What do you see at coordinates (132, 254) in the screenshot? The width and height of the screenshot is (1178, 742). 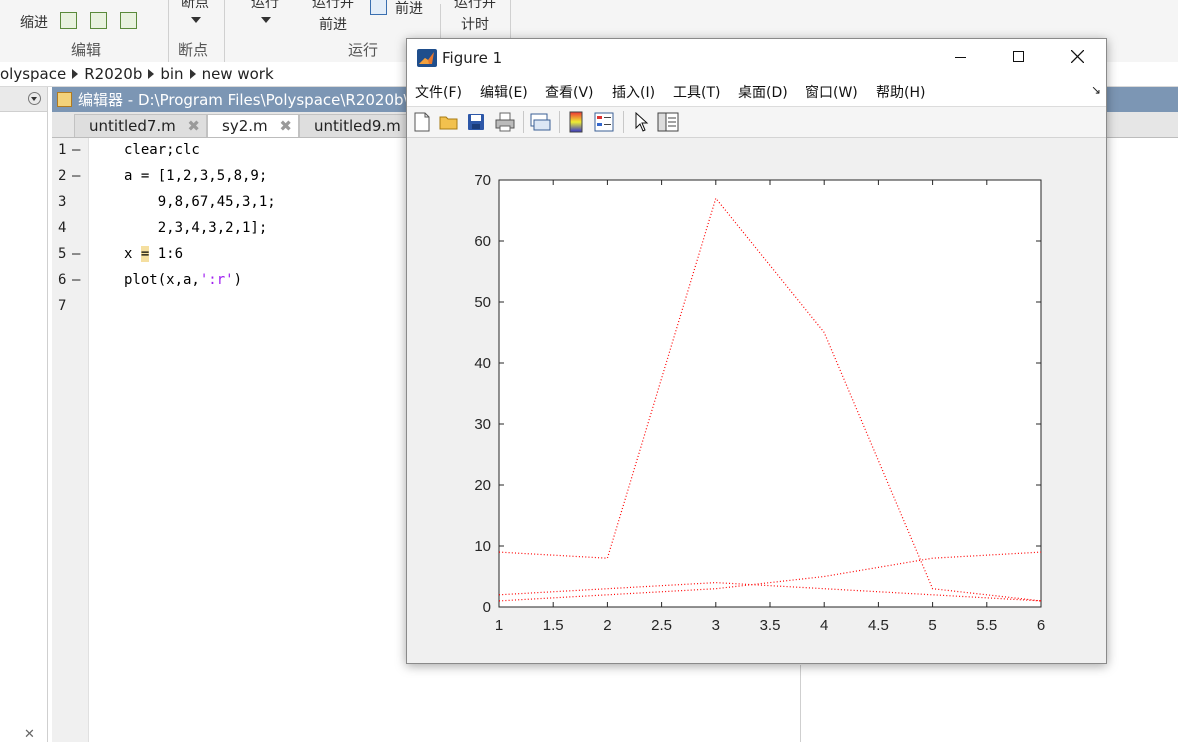 I see `code-token: x` at bounding box center [132, 254].